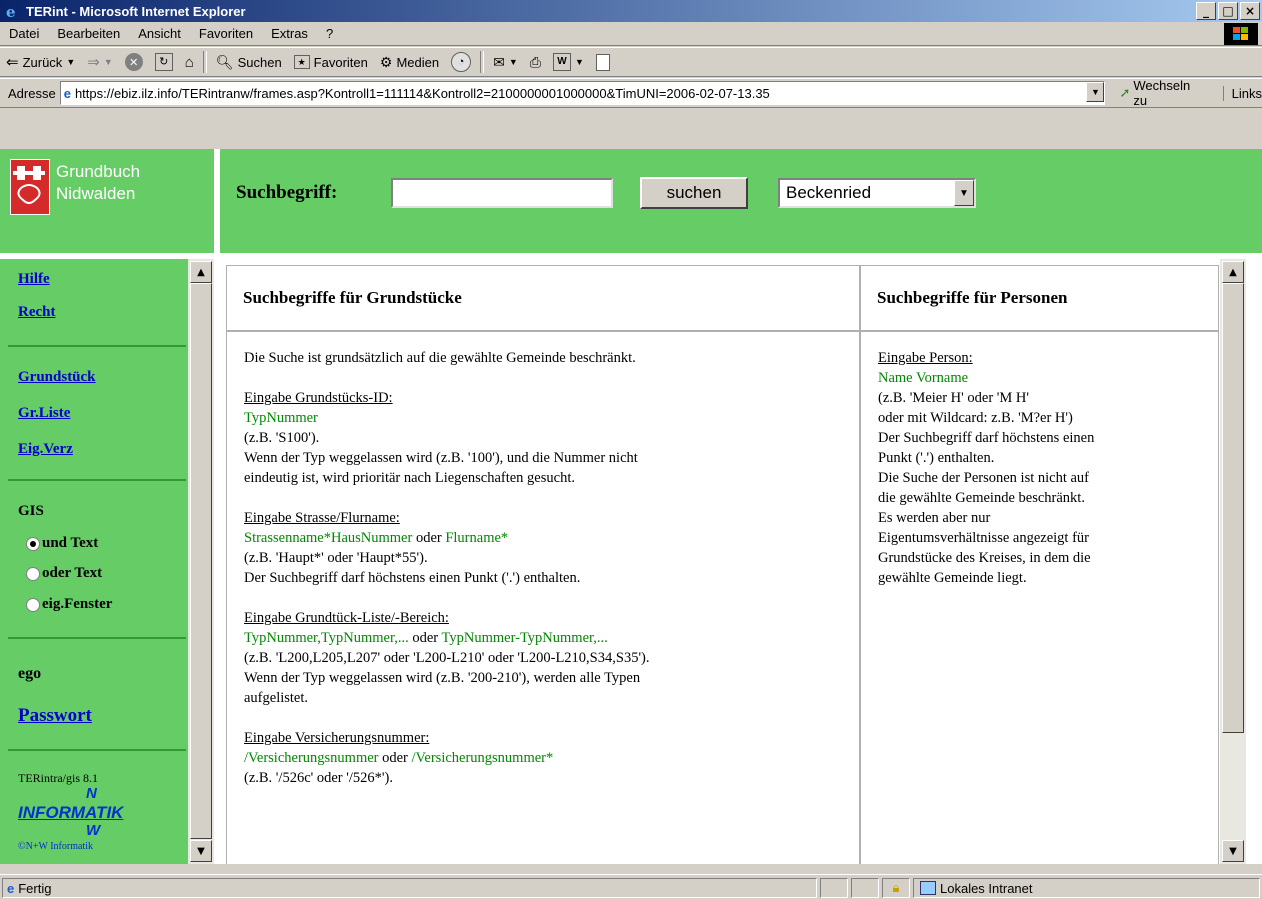 The image size is (1262, 899). What do you see at coordinates (1242, 93) in the screenshot?
I see `links-button: Links` at bounding box center [1242, 93].